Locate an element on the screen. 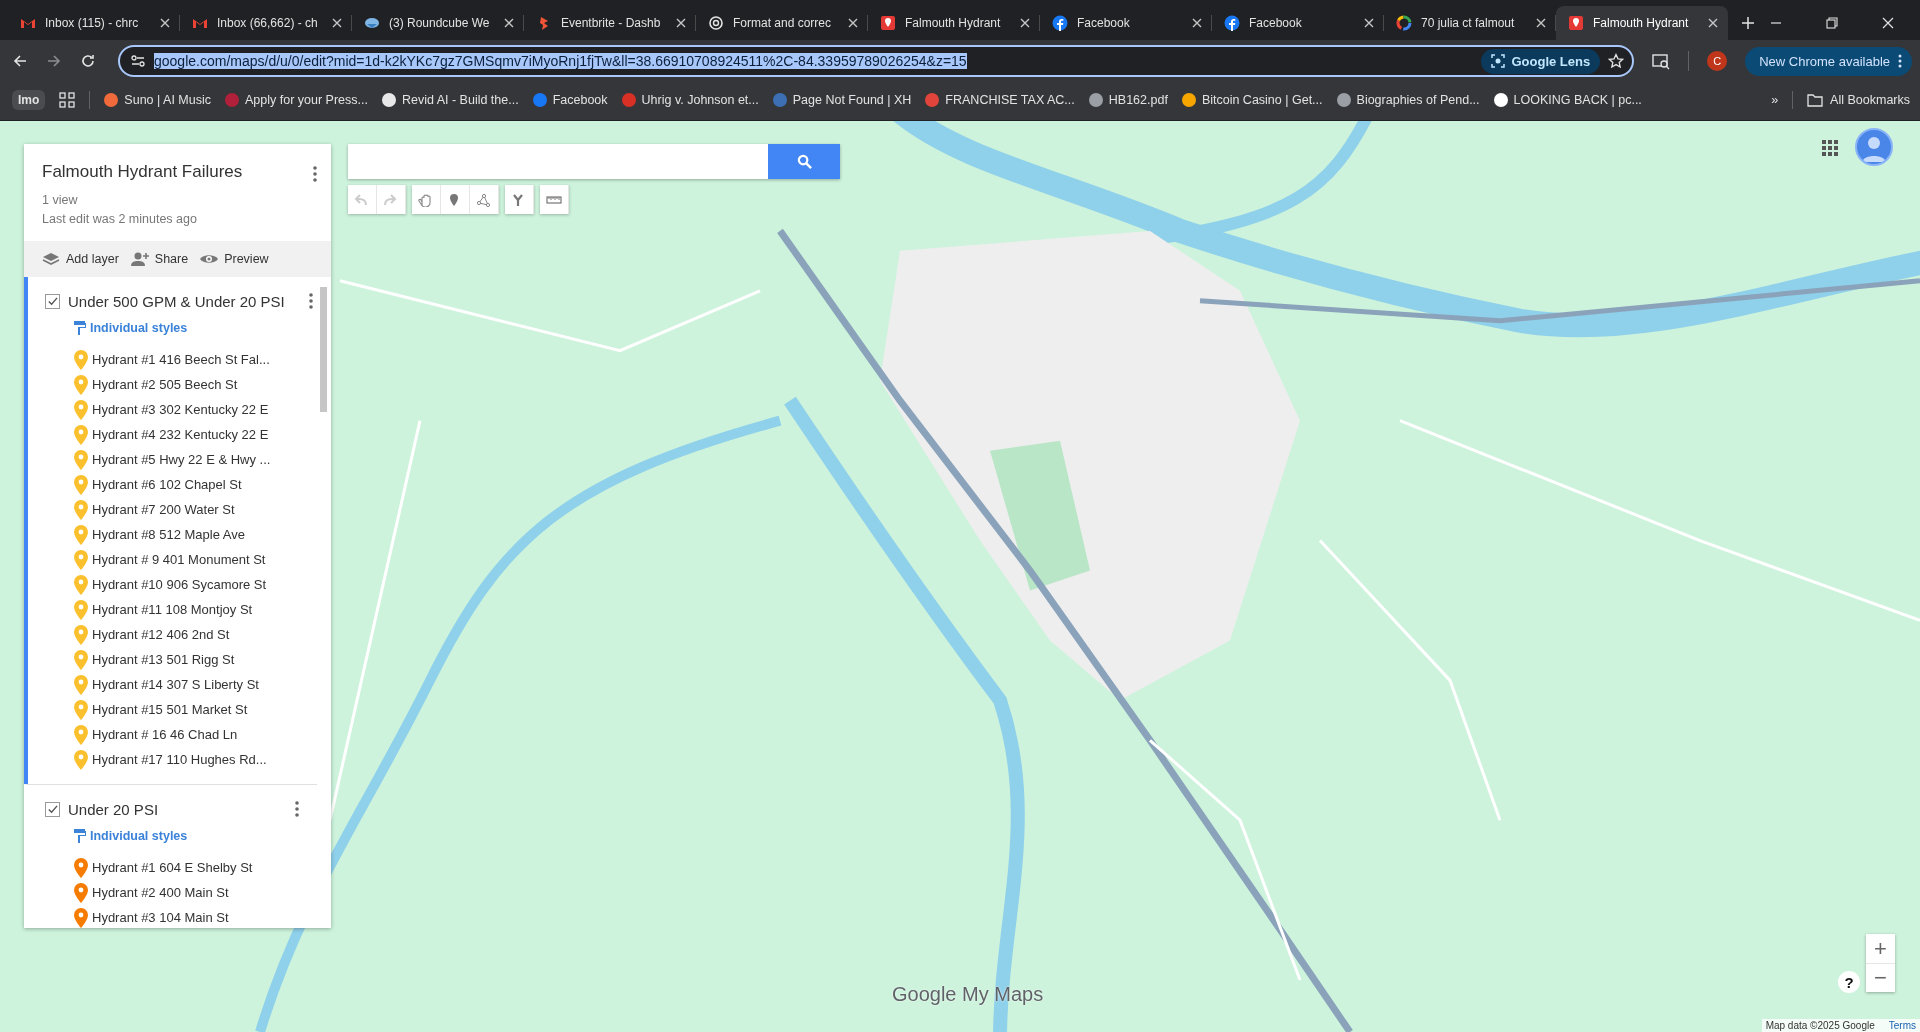 This screenshot has height=1032, width=1920. placemark-item: Hydrant #1 604 E Shelby St is located at coordinates (172, 867).